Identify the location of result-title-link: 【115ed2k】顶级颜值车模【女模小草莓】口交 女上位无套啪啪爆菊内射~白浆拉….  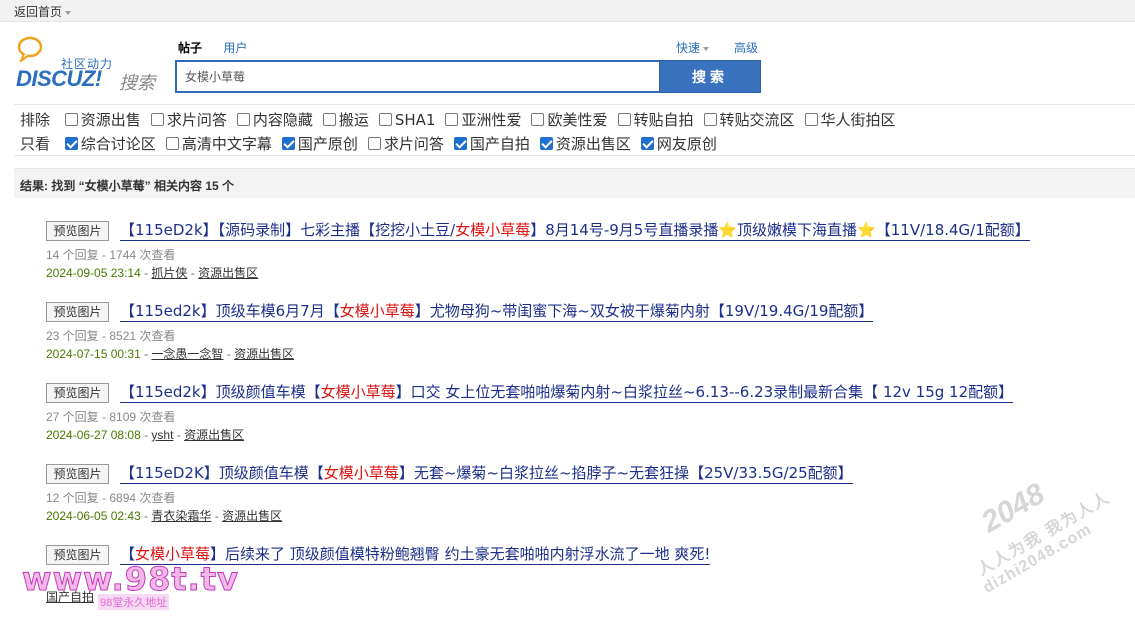
(567, 392).